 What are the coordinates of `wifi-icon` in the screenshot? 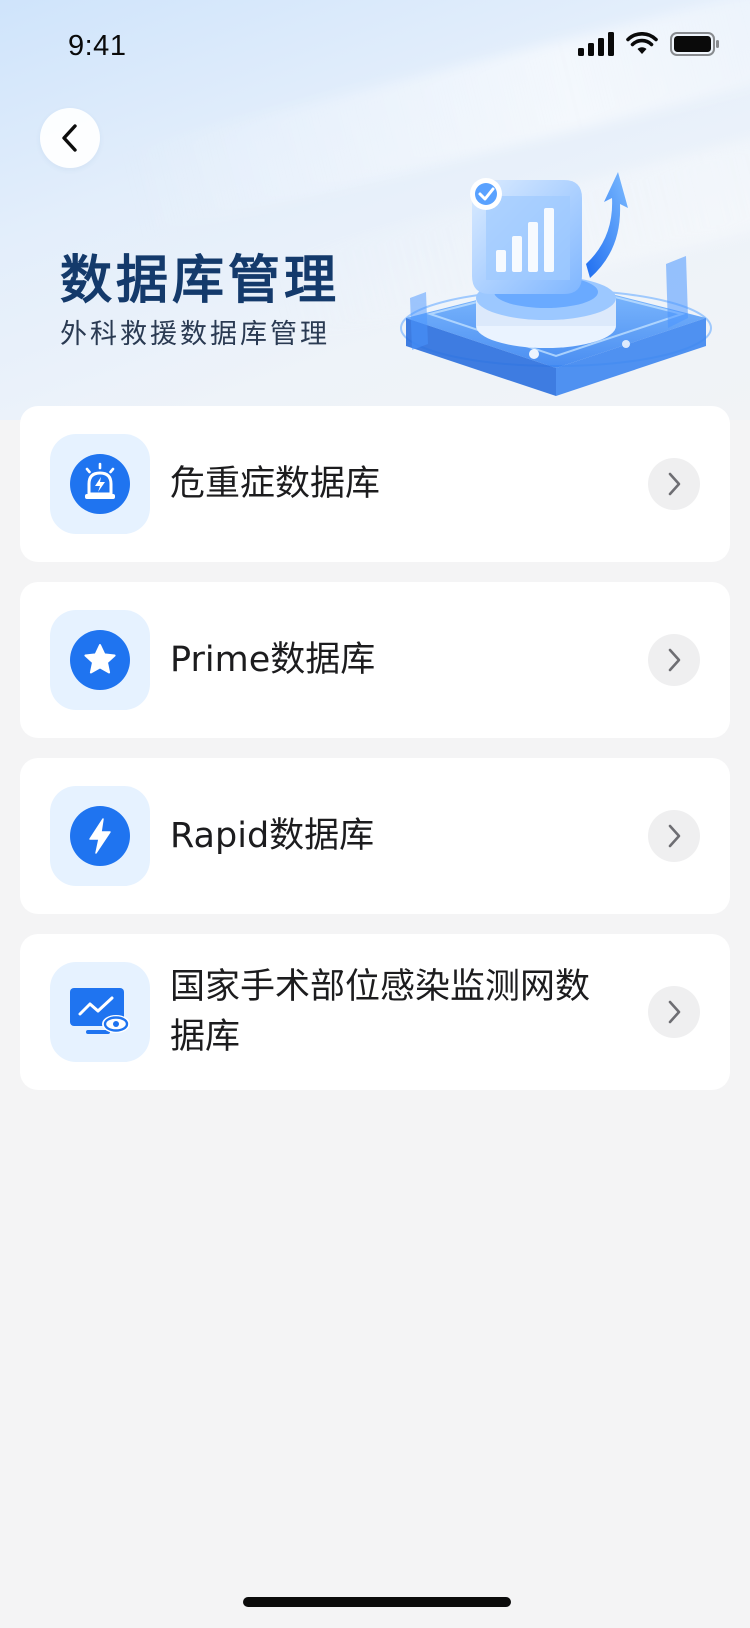 It's located at (642, 43).